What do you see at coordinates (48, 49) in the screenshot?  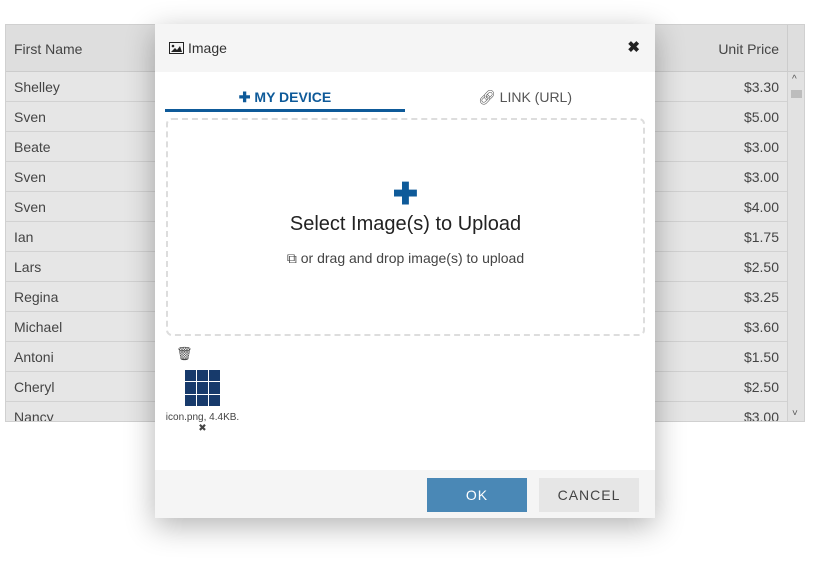 I see `header-first-name: First Name` at bounding box center [48, 49].